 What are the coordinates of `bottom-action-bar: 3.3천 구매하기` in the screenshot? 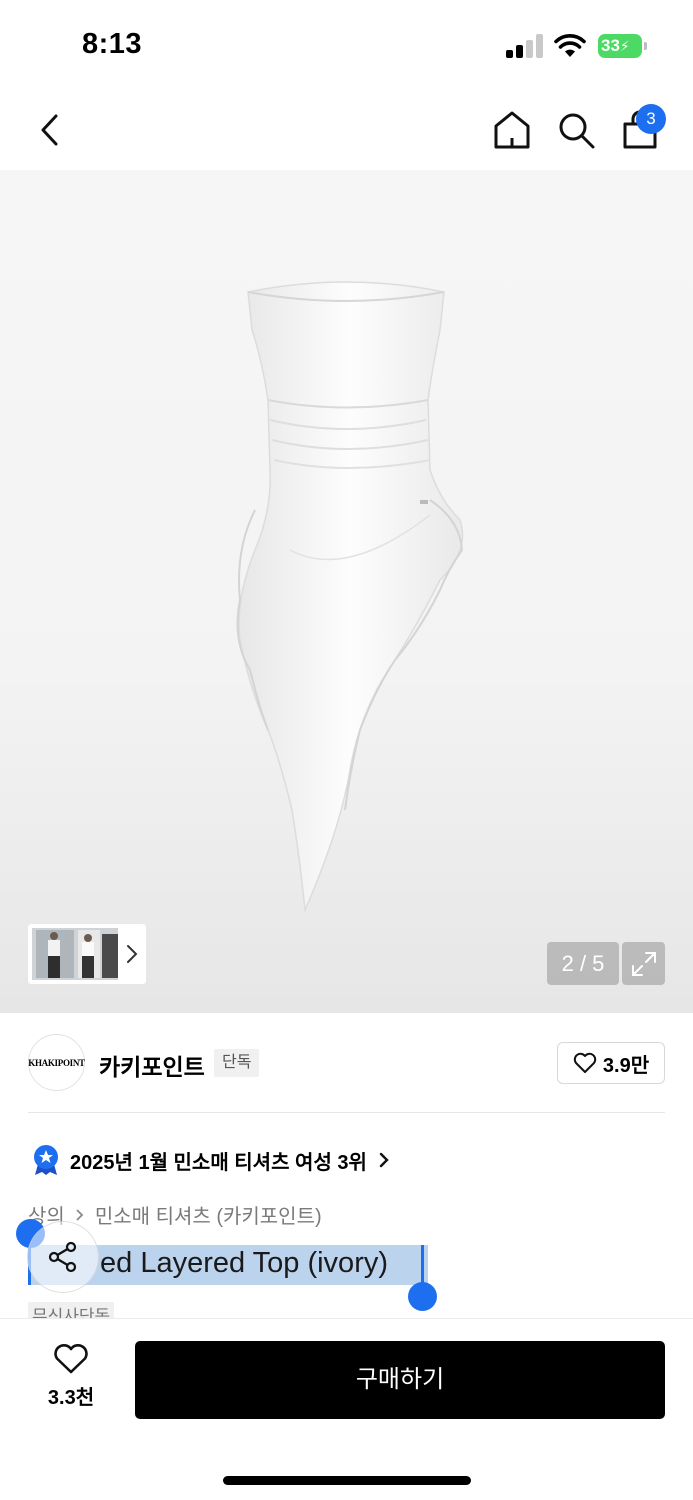 It's located at (346, 1409).